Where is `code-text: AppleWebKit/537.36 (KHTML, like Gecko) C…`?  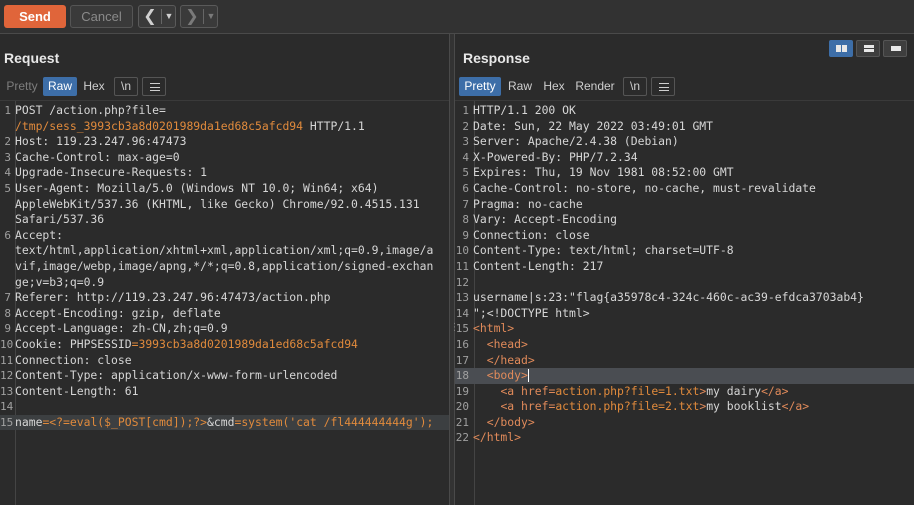
code-text: AppleWebKit/537.36 (KHTML, like Gecko) C… is located at coordinates (216, 205).